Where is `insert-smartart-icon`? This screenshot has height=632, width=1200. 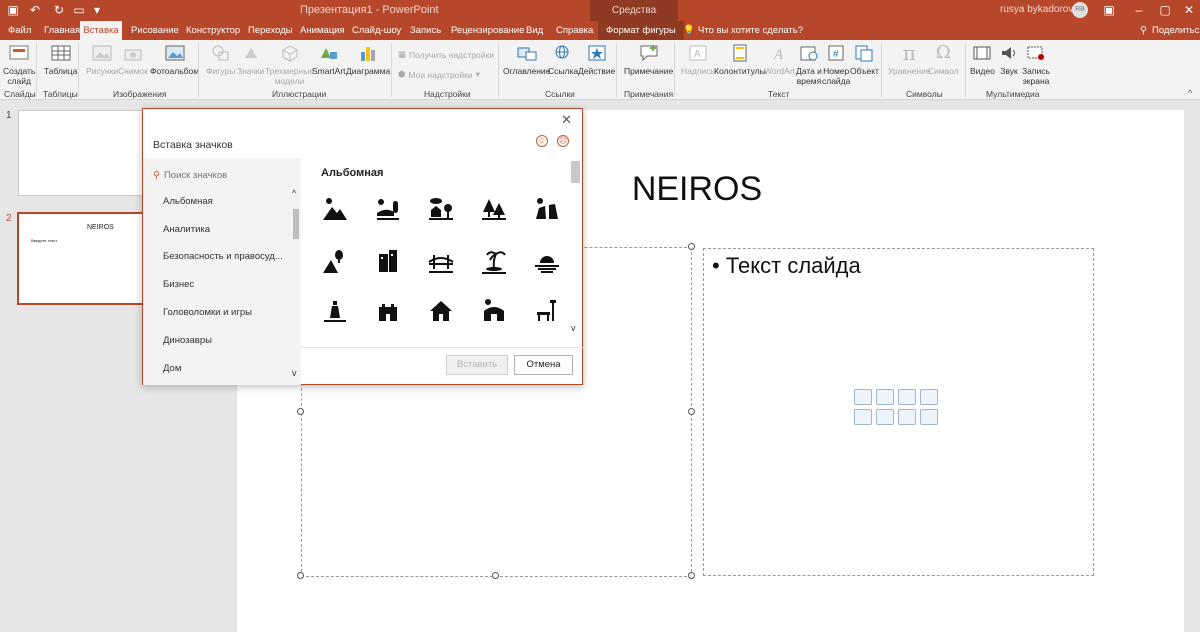
insert-smartart-icon is located at coordinates (907, 397).